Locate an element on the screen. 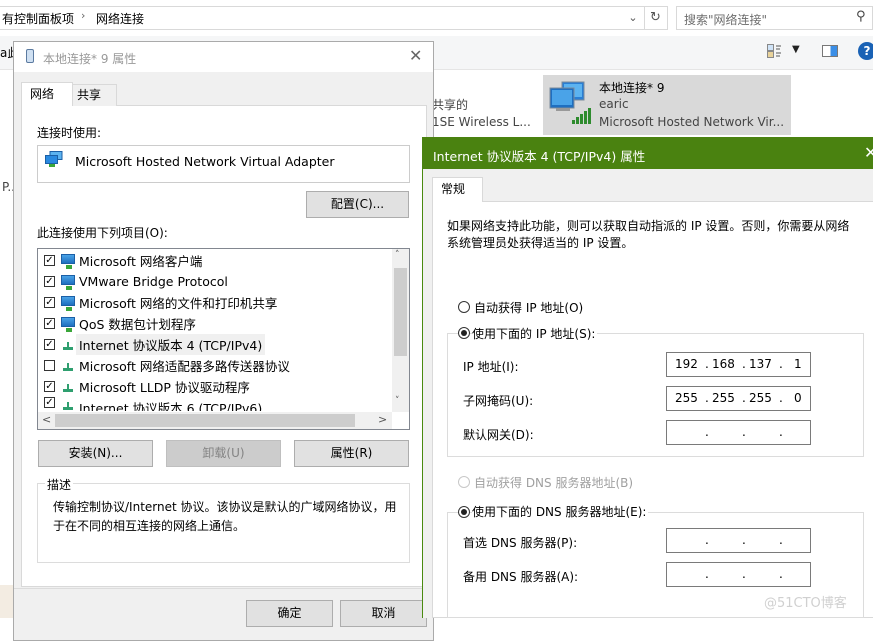  scroll-right-icon: > is located at coordinates (382, 419).